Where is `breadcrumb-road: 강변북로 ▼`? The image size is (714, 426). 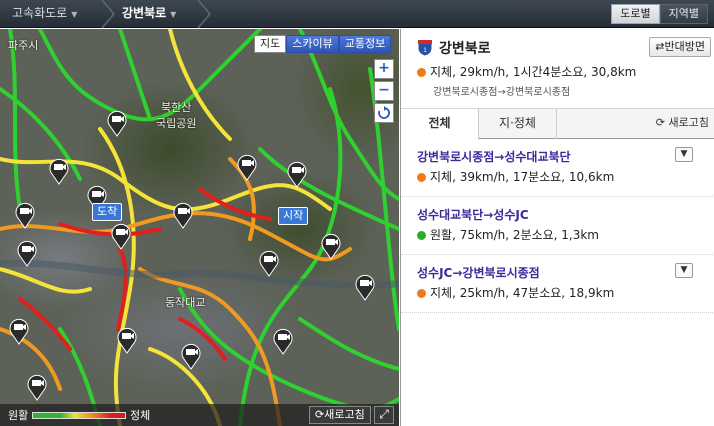
breadcrumb-road: 강변북로 ▼ is located at coordinates (149, 14).